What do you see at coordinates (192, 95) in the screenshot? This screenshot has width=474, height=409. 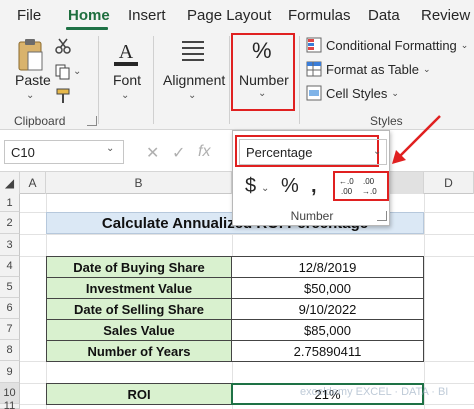 I see `alignment-chevron-down-icon: ⌄` at bounding box center [192, 95].